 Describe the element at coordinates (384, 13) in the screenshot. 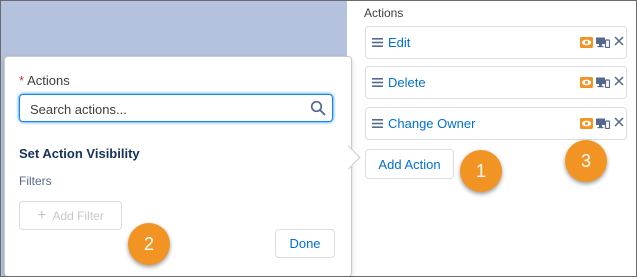

I see `actions-list-title: Actions` at that location.